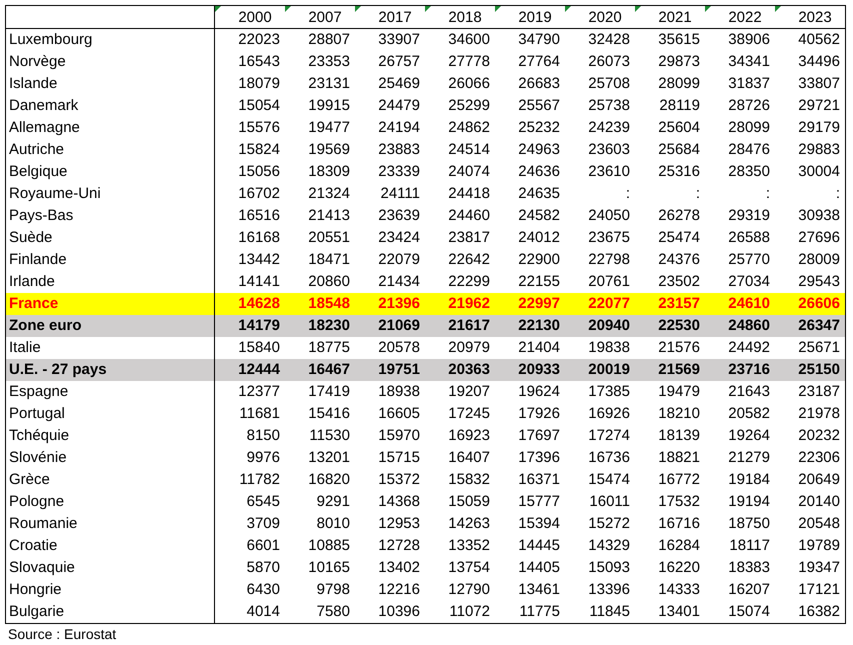 The image size is (853, 645). Describe the element at coordinates (609, 238) in the screenshot. I see `table-cell-text: 23675` at that location.